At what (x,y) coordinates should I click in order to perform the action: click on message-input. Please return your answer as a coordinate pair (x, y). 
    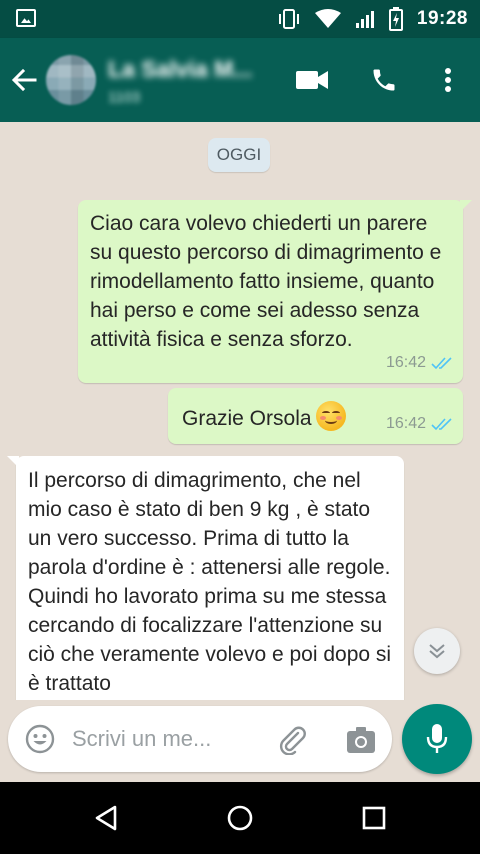
    Looking at the image, I should click on (162, 739).